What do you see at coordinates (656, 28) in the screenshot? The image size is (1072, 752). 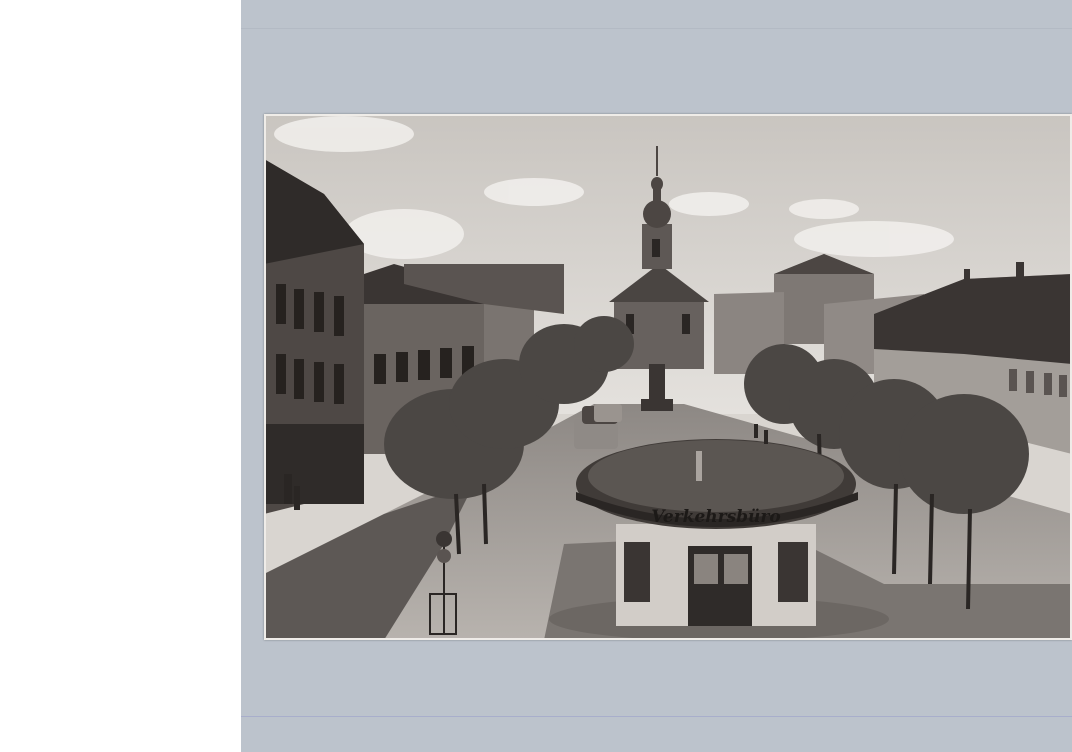 I see `scanner-edge-line-top` at bounding box center [656, 28].